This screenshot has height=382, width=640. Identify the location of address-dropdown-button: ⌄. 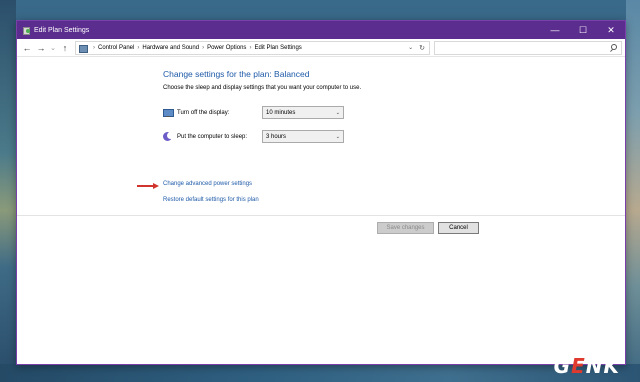
(410, 47).